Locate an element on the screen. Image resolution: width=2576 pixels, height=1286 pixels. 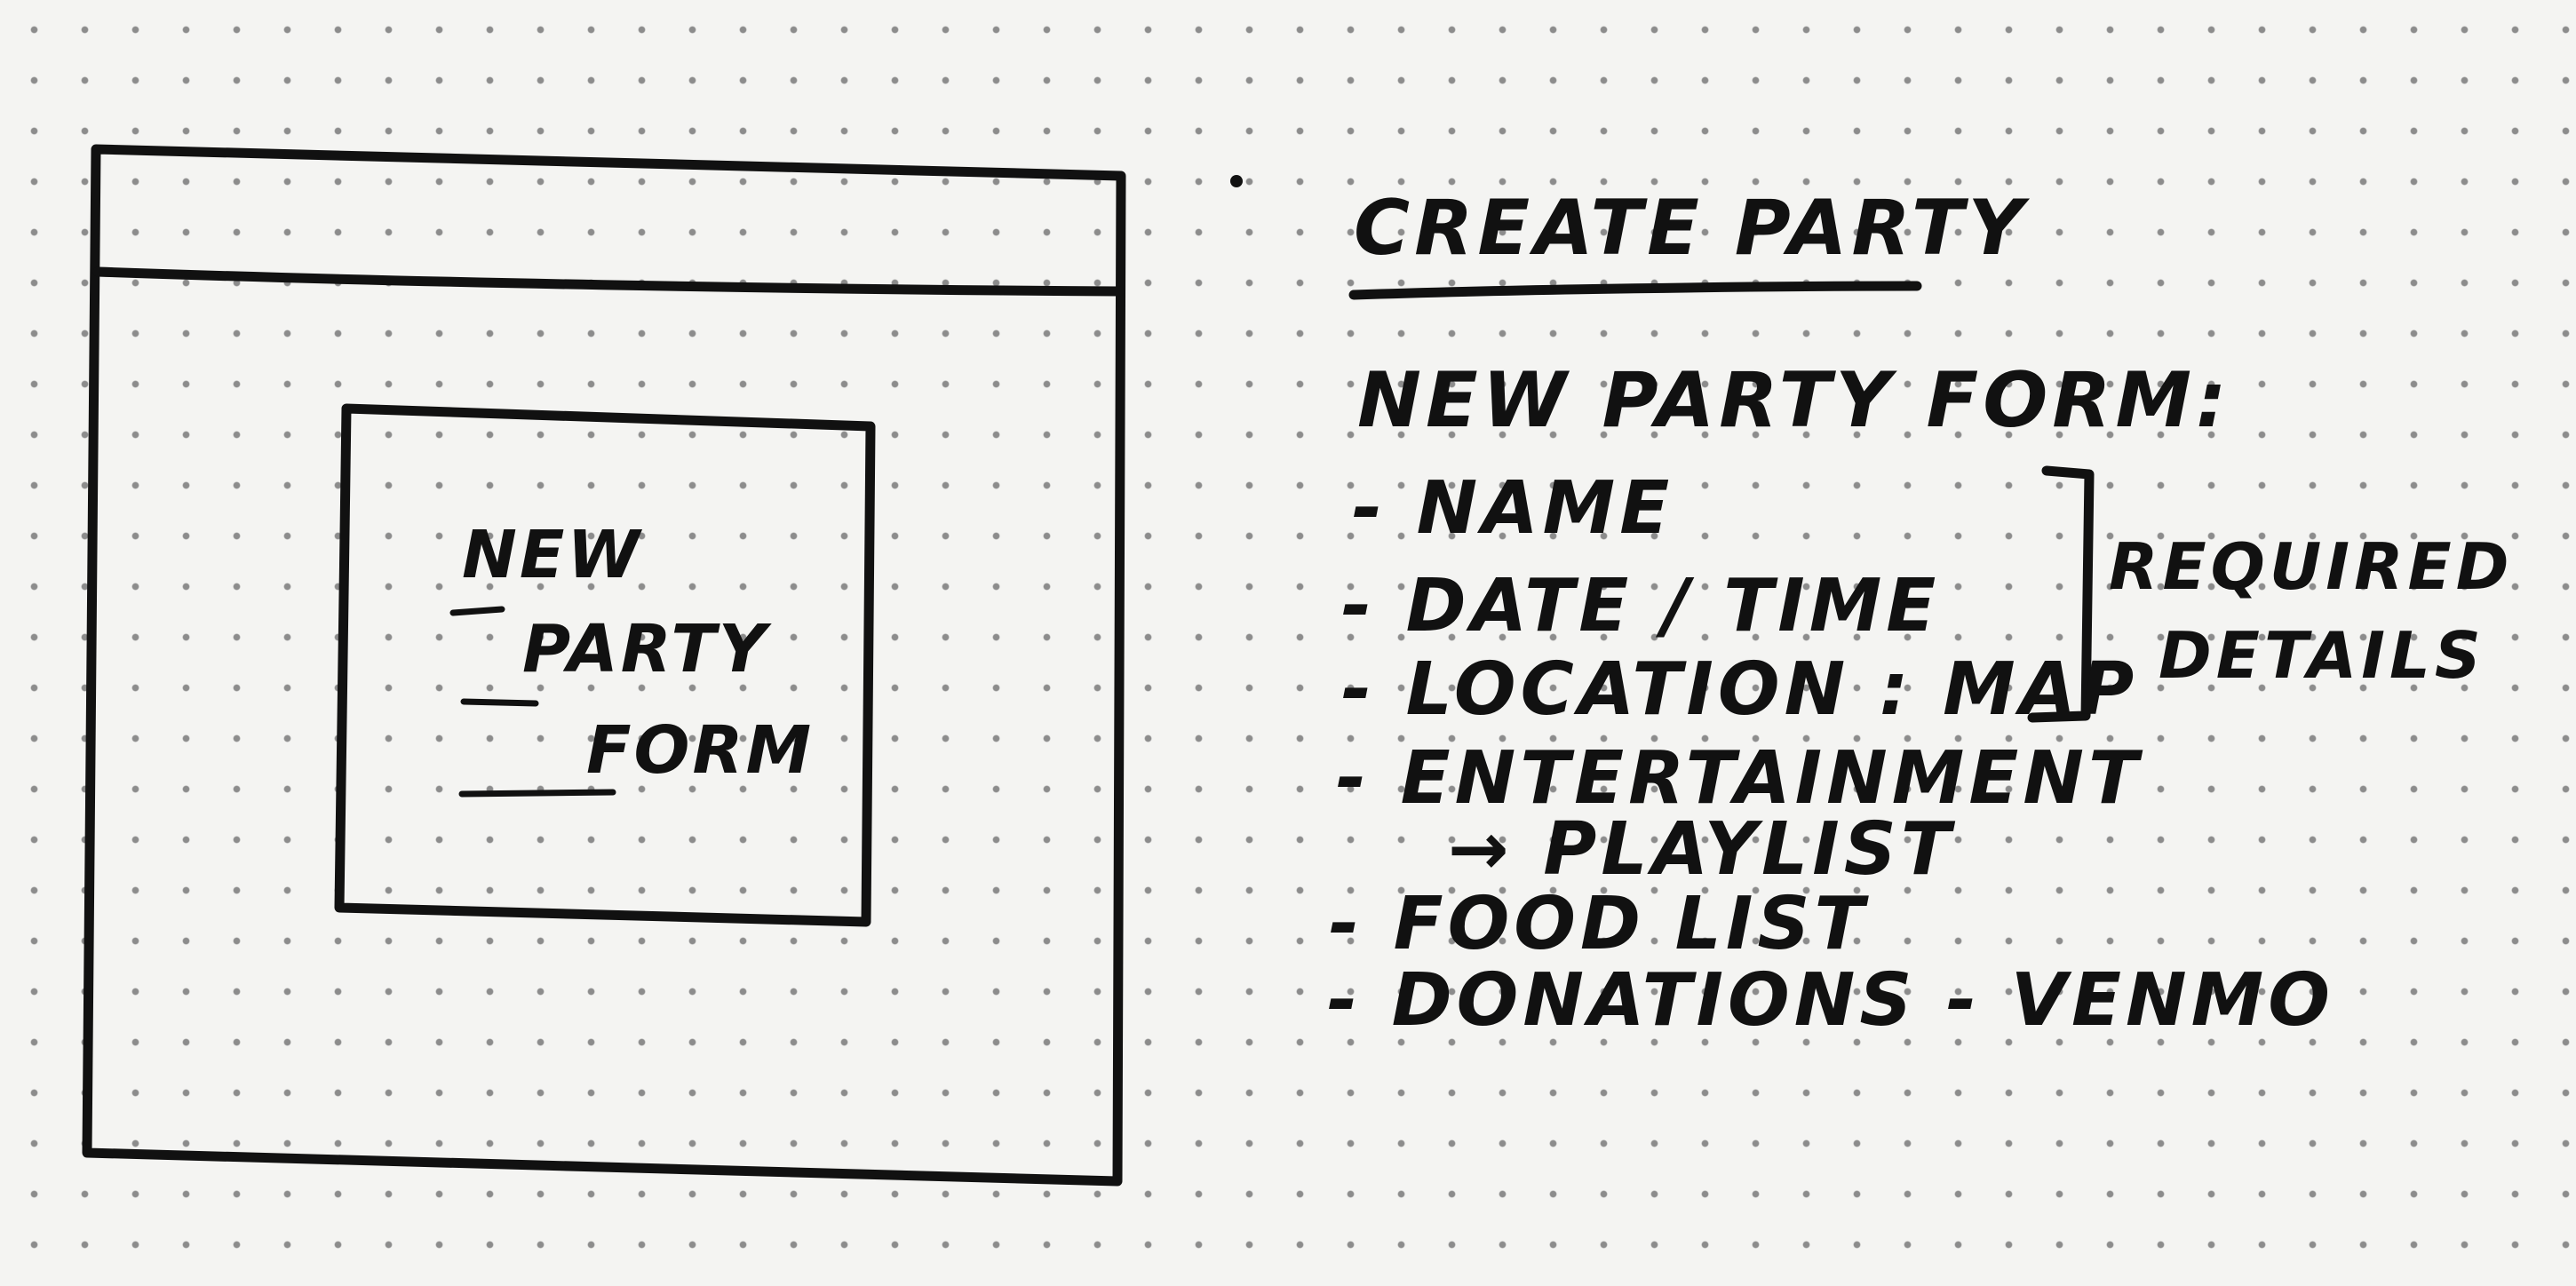
modal-label-party: PARTY is located at coordinates (645, 649).